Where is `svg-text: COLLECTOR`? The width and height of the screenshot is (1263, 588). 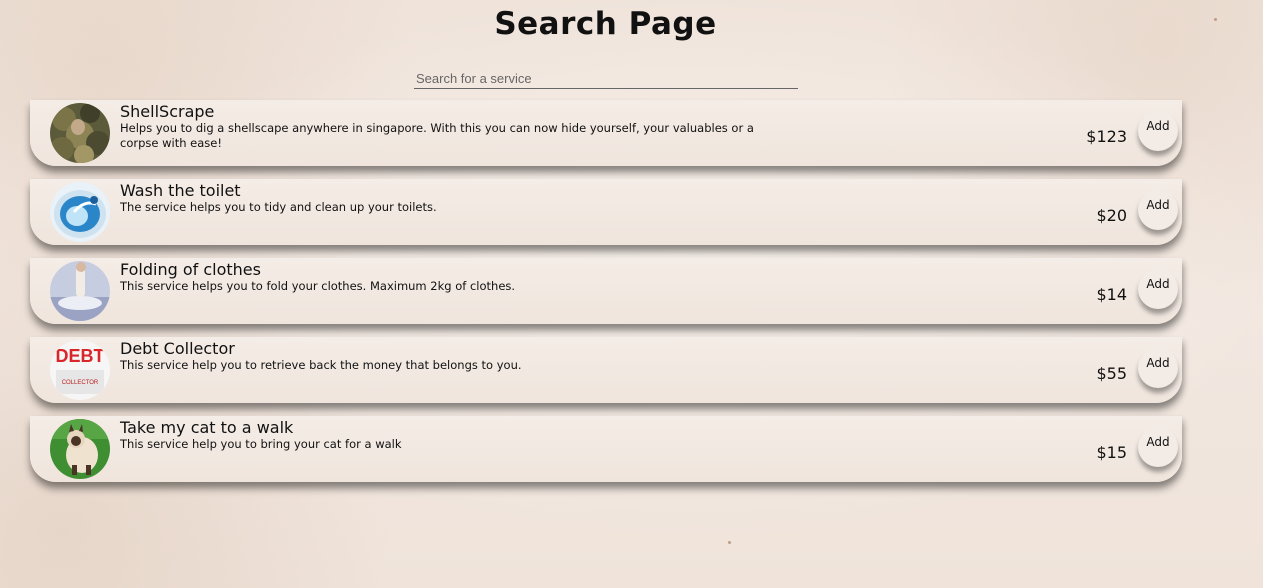 svg-text: COLLECTOR is located at coordinates (80, 383).